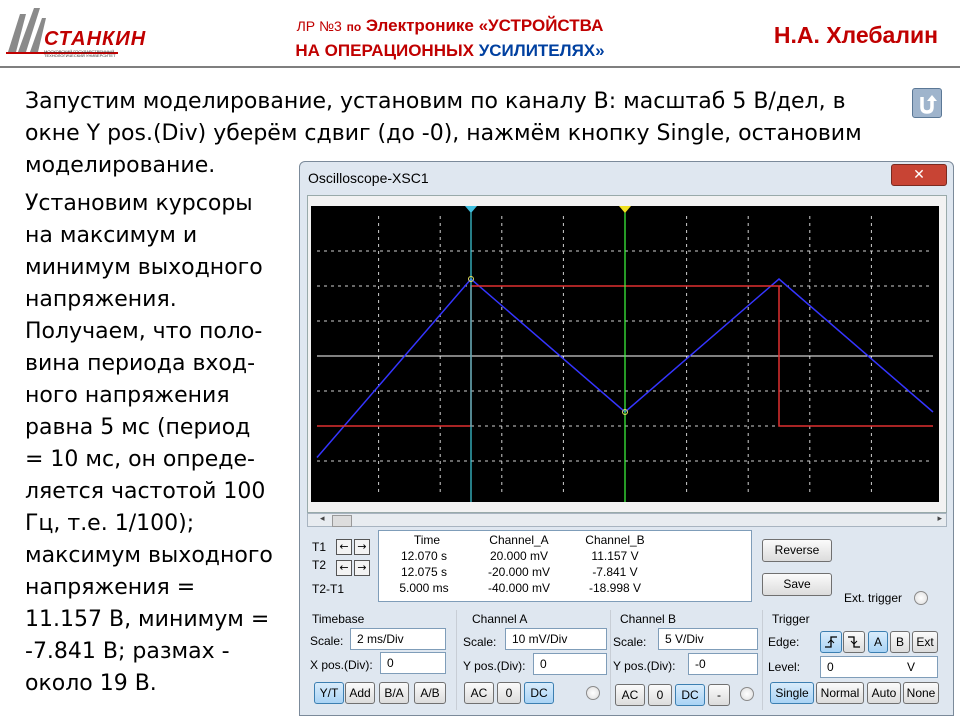 The height and width of the screenshot is (720, 960). What do you see at coordinates (919, 175) in the screenshot?
I see `close-button: ✕` at bounding box center [919, 175].